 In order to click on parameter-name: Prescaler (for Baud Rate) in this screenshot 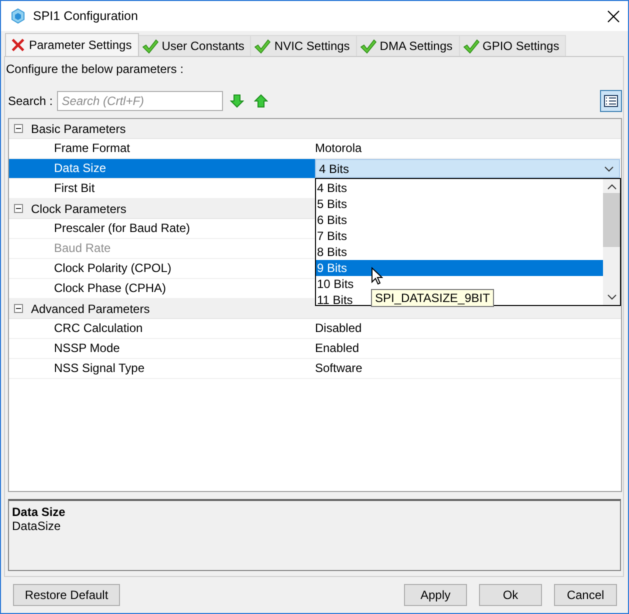, I will do `click(162, 228)`.